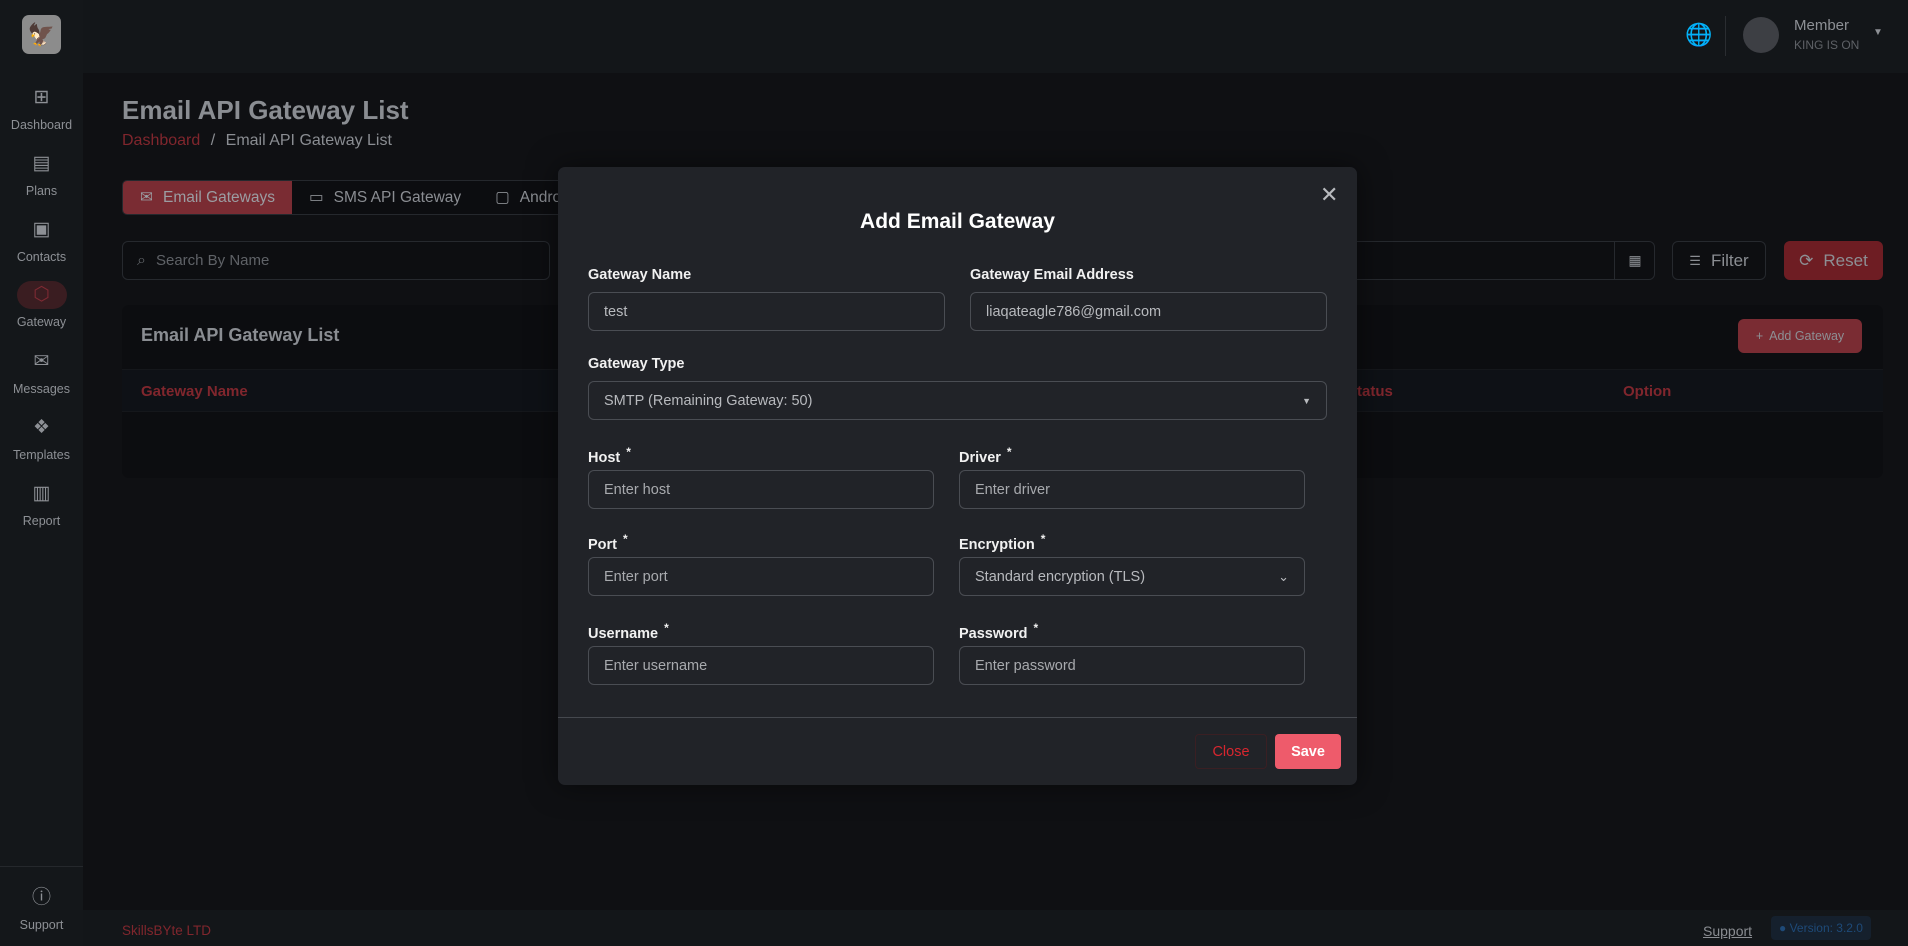 The image size is (1908, 946). I want to click on version-badge: ● Version: 3.2.0, so click(1821, 928).